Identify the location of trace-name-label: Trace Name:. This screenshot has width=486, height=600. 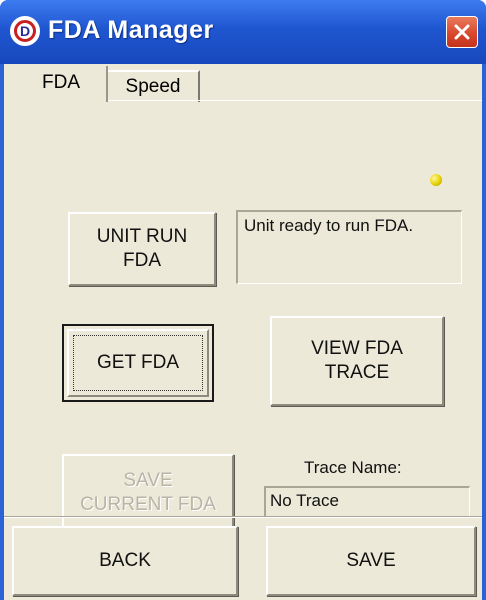
(353, 467).